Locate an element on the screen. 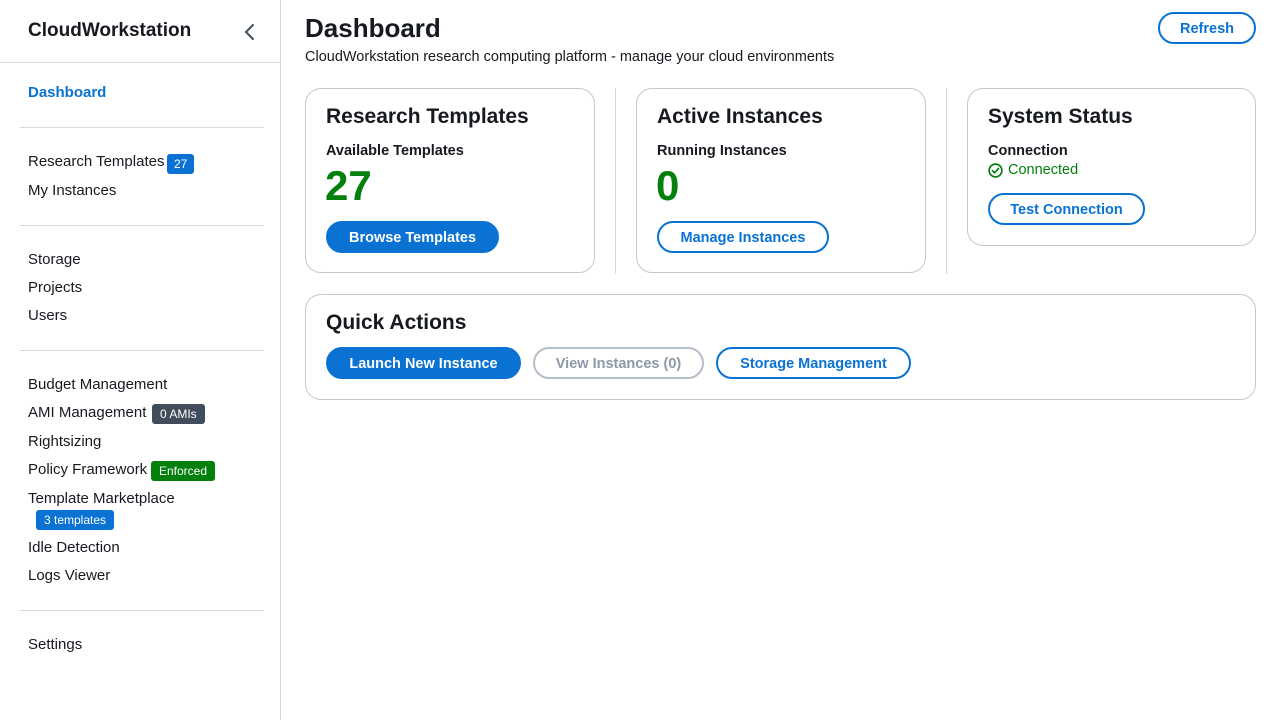 The image size is (1280, 720). view-instances-button: View Instances (0) is located at coordinates (618, 363).